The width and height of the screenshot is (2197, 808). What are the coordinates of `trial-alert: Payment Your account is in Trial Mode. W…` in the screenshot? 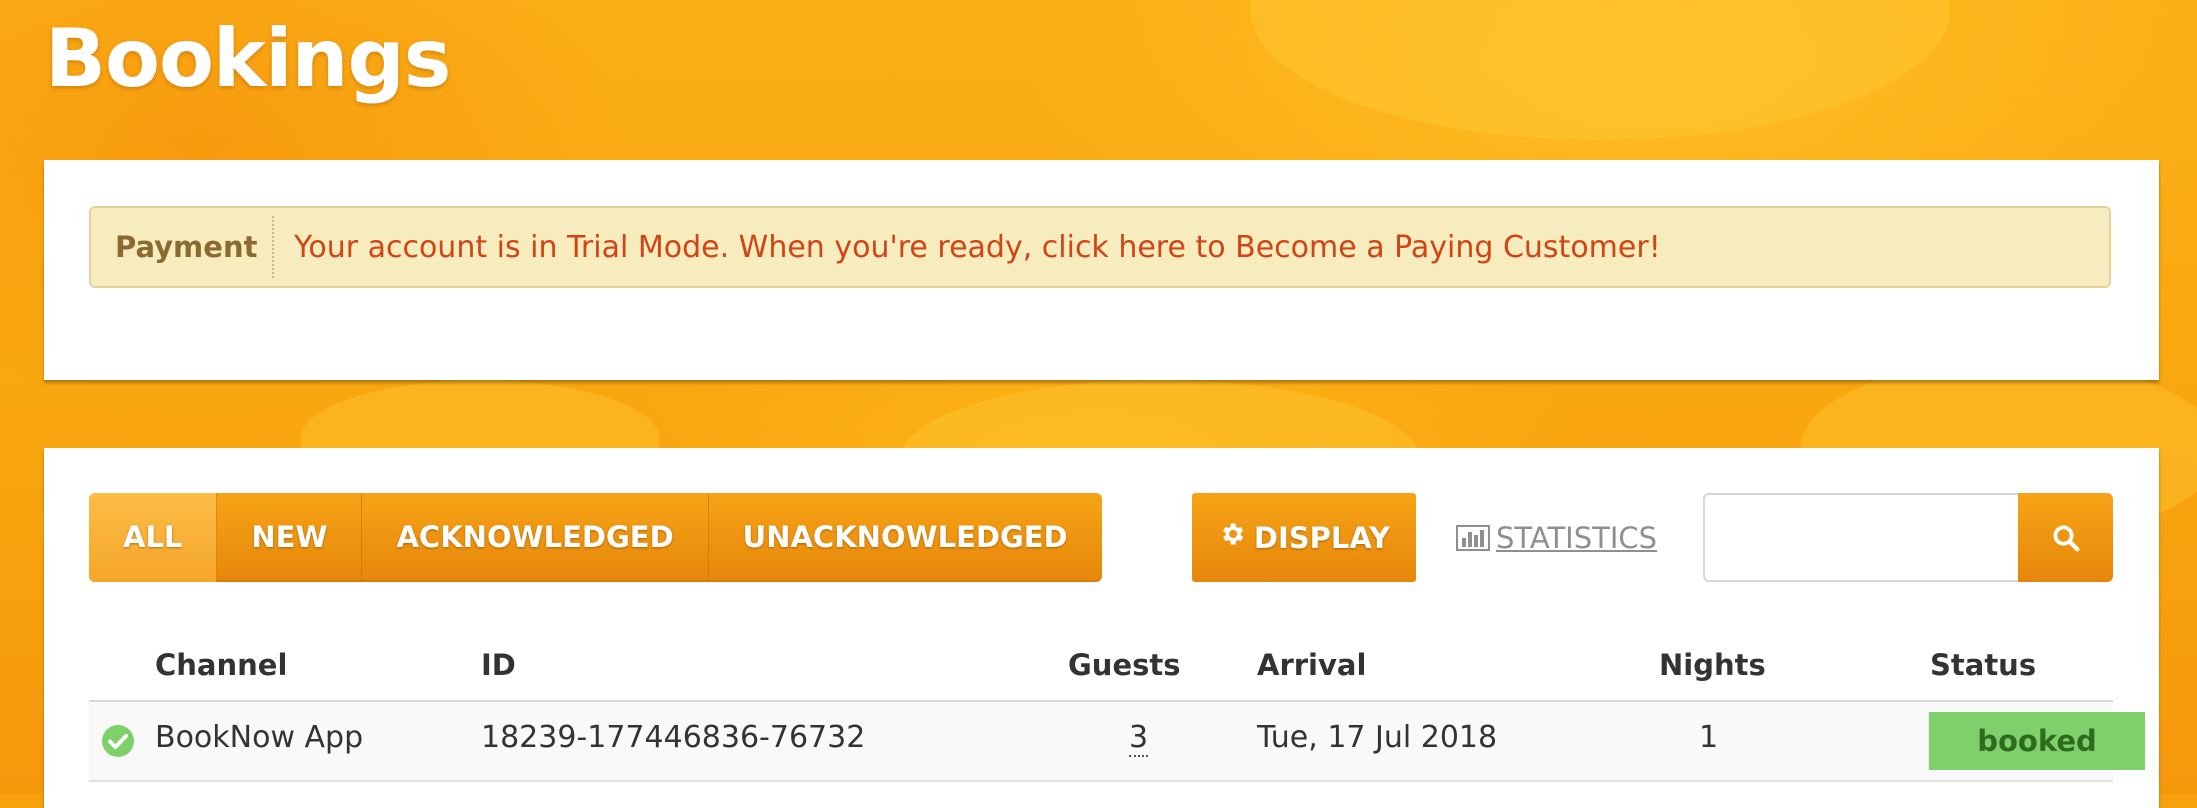 It's located at (1100, 247).